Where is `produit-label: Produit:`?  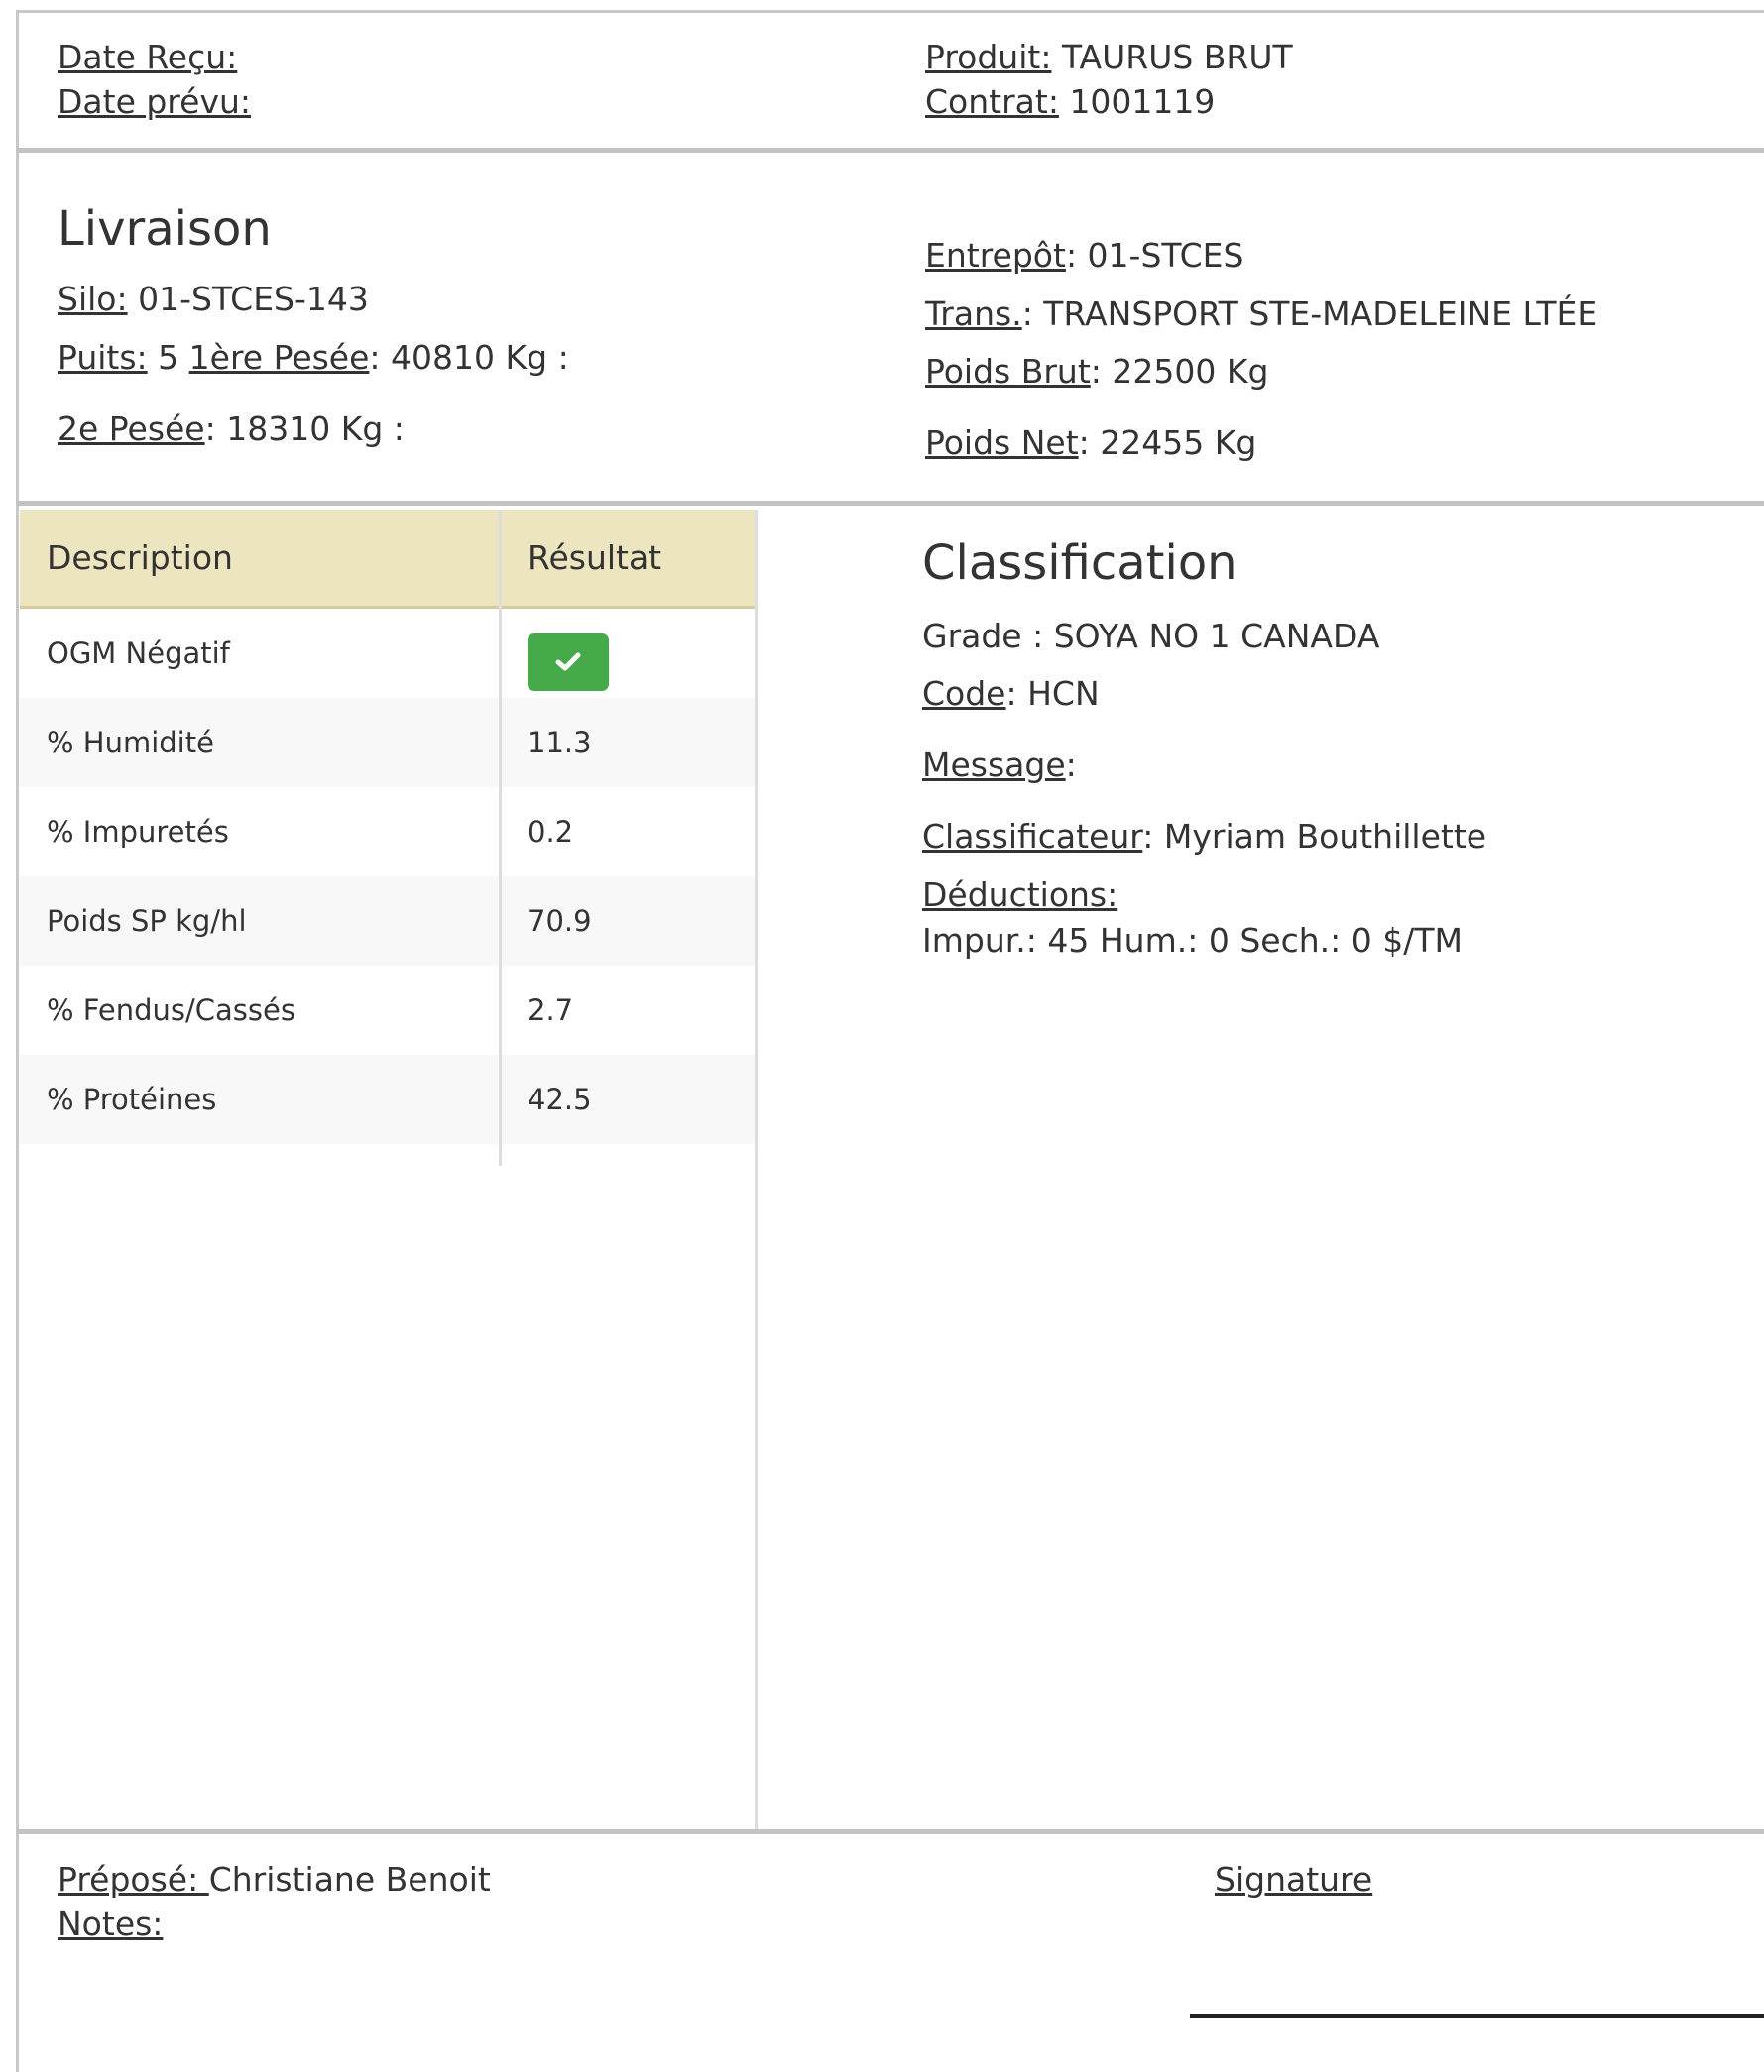
produit-label: Produit: is located at coordinates (989, 57).